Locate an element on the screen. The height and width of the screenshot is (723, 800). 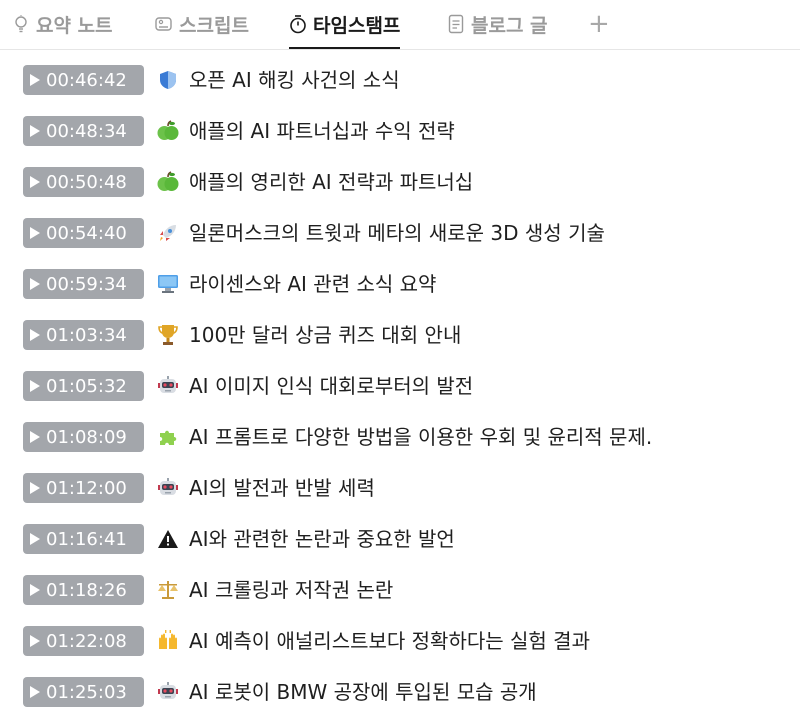
timestamp-play-button: 01:25:03 is located at coordinates (83, 692).